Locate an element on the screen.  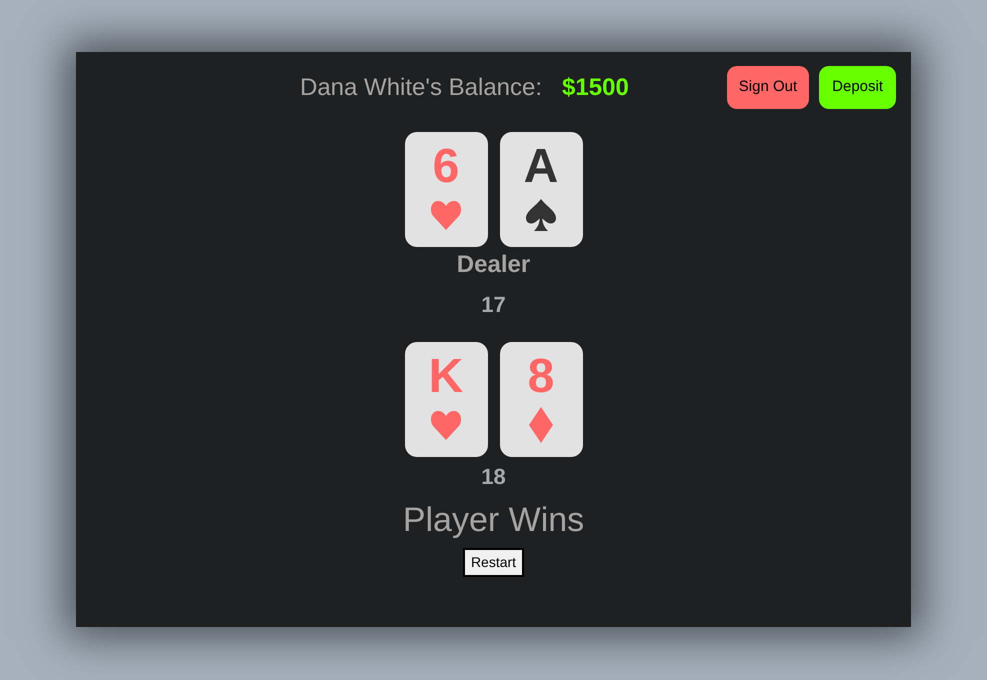
dealer-total: 17 is located at coordinates (493, 305).